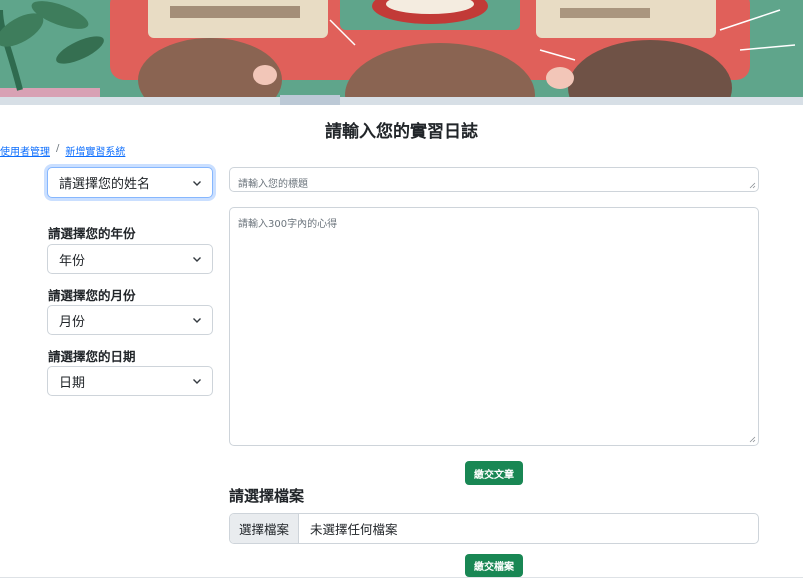  What do you see at coordinates (494, 528) in the screenshot?
I see `file-input: 選擇檔案 未選擇任何檔案` at bounding box center [494, 528].